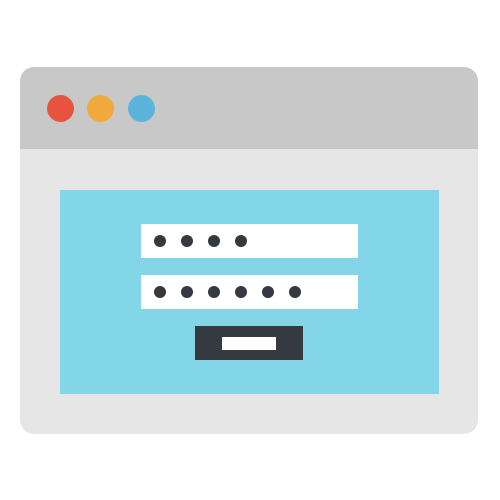 The image size is (500, 500). I want to click on submit-button, so click(249, 343).